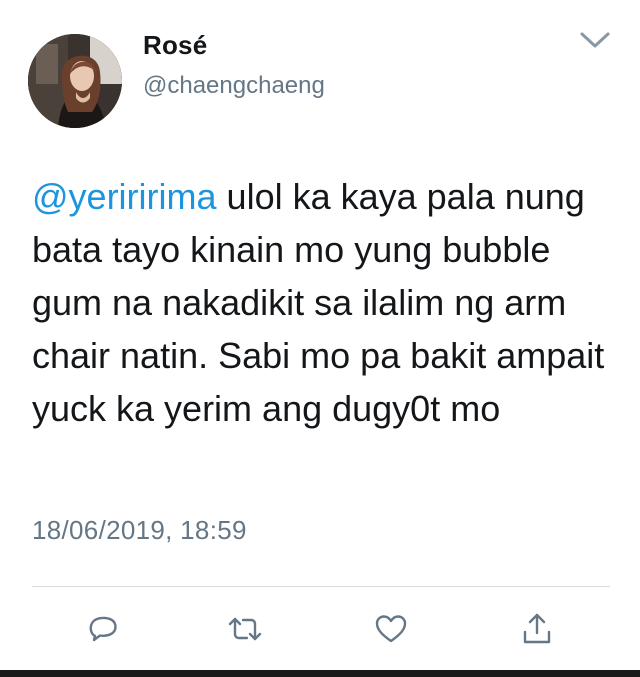 The image size is (640, 677). I want to click on share-button, so click(537, 629).